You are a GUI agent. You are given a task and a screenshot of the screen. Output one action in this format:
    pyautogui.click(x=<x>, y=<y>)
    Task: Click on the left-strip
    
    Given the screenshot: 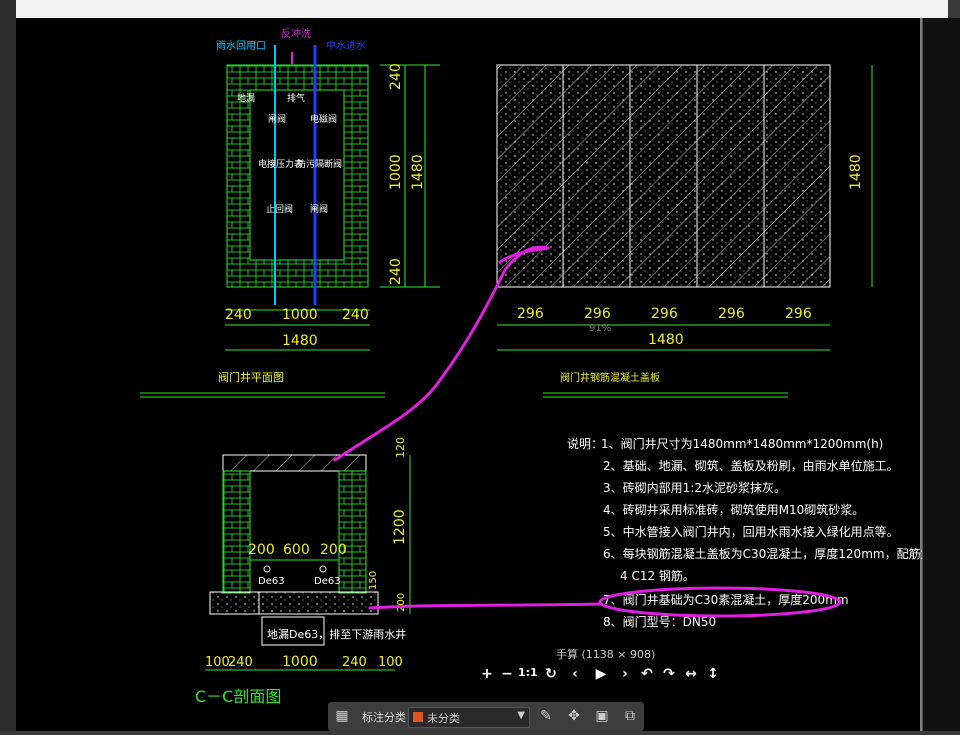 What is the action you would take?
    pyautogui.click(x=8, y=365)
    